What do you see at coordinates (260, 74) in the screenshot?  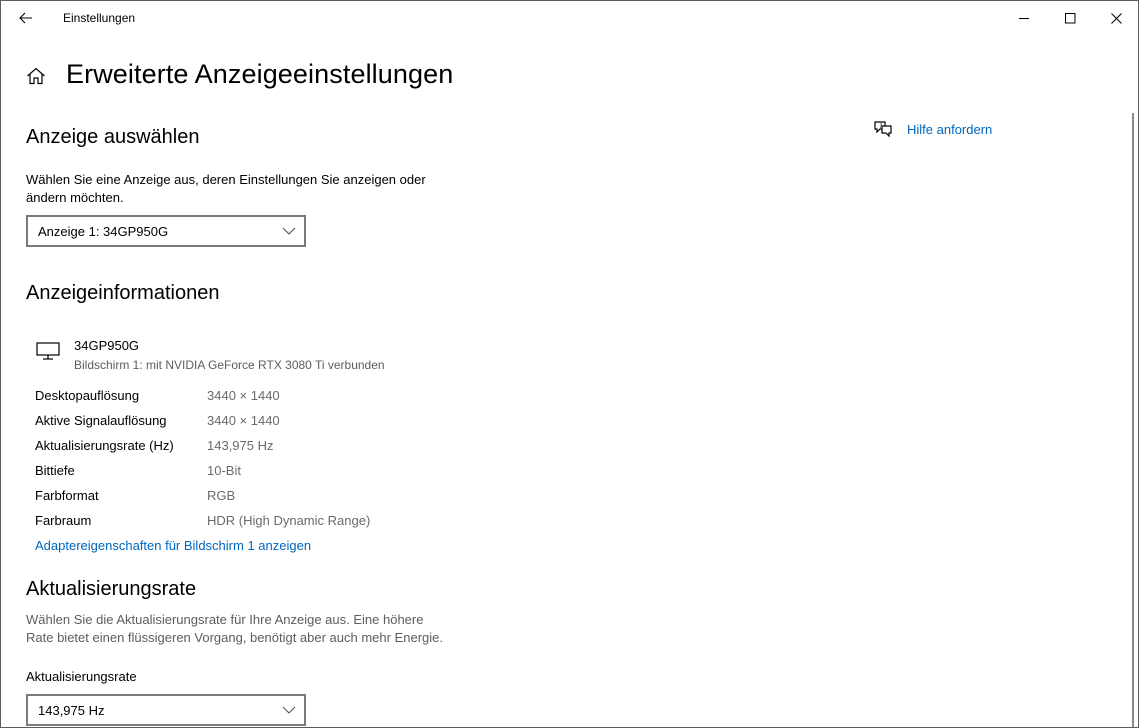 I see `page-title: Erweiterte Anzeigeeinstellungen` at bounding box center [260, 74].